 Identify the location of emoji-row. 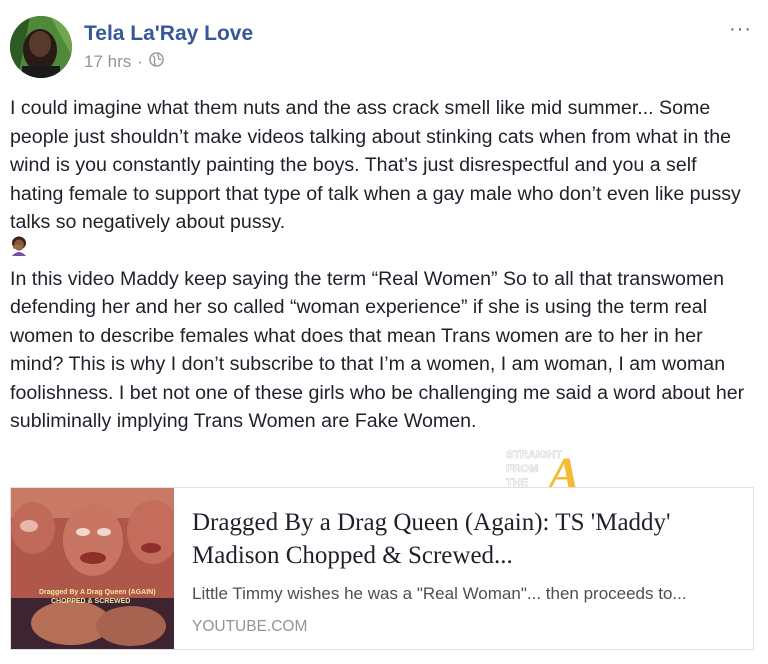
(382, 250).